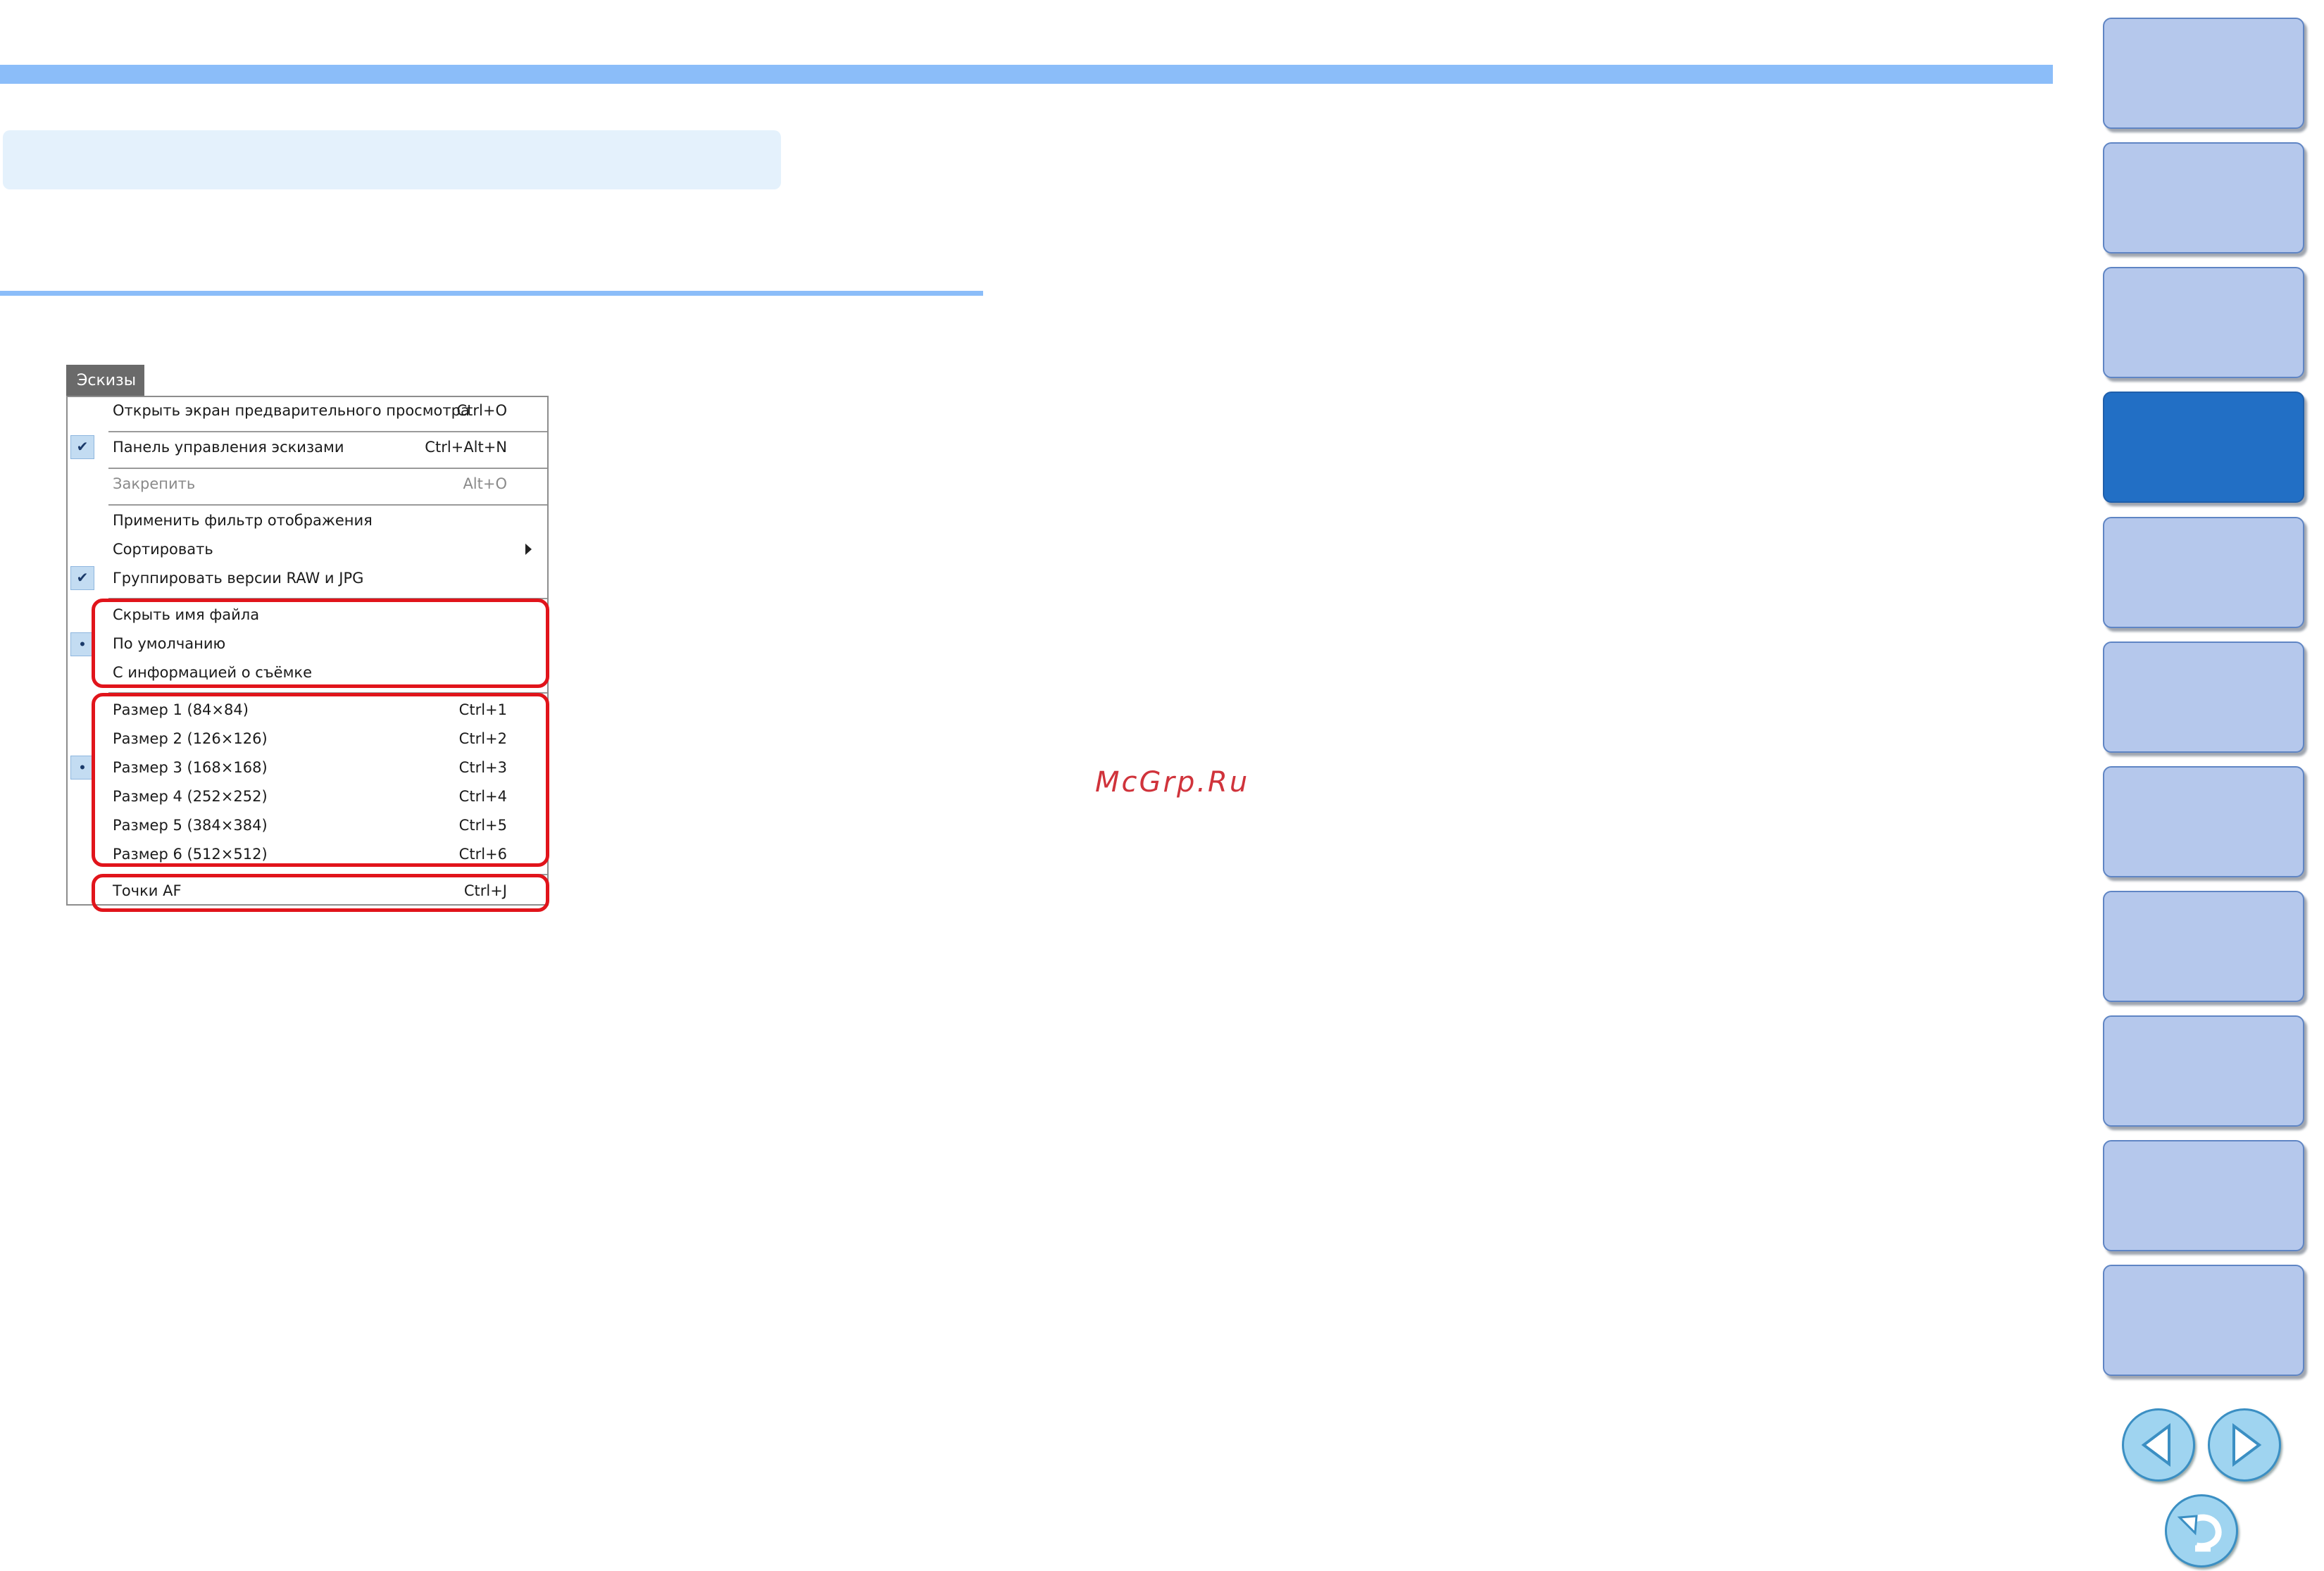 The image size is (2324, 1571). I want to click on menu-shortcut: Ctrl+O, so click(482, 410).